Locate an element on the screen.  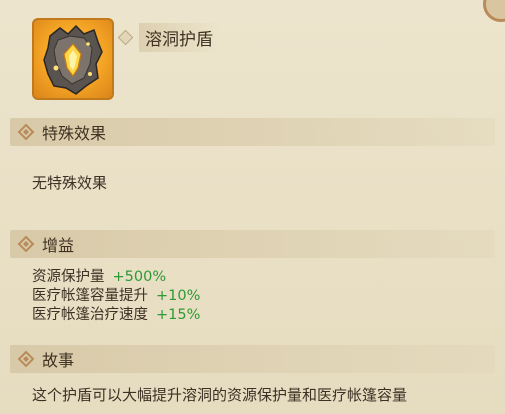
bonus-label: 资源保护量 is located at coordinates (68, 277).